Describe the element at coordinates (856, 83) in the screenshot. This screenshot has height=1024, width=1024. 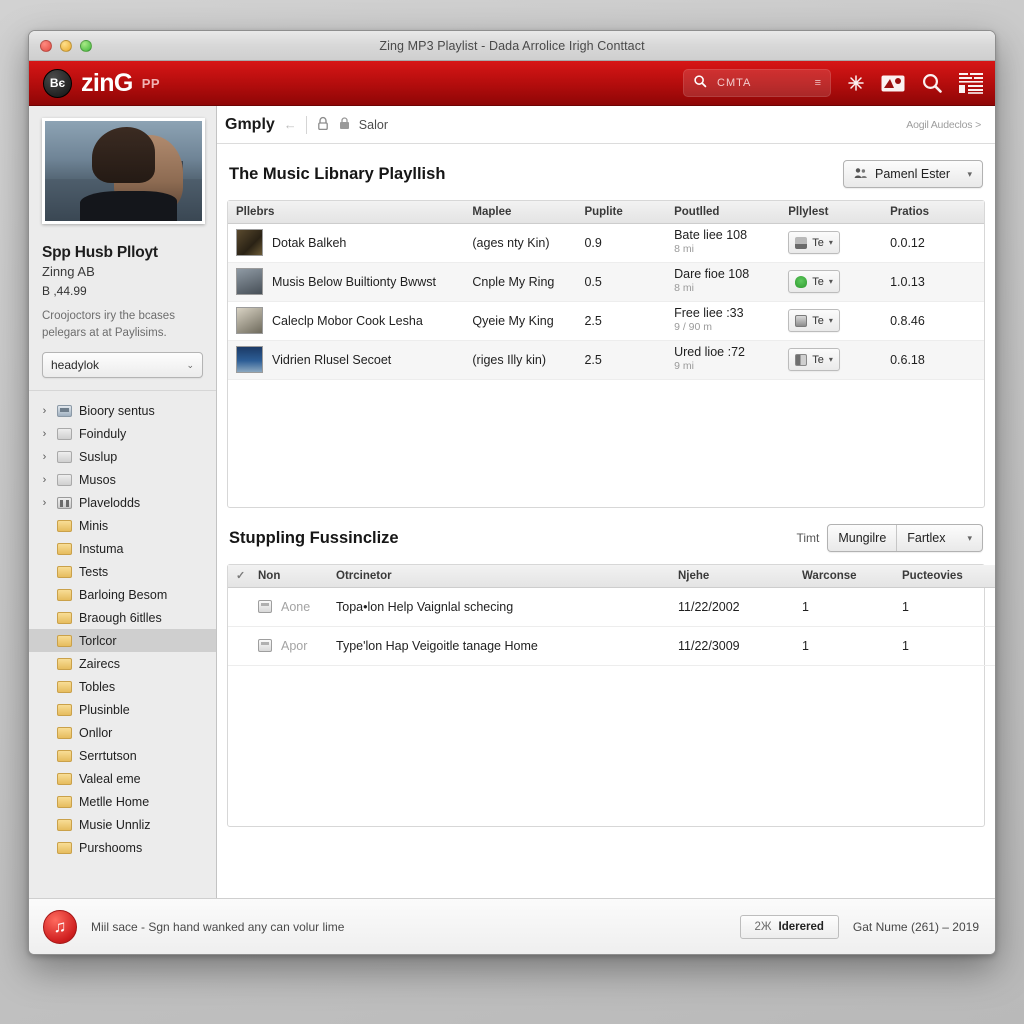
I see `sparkle-icon` at that location.